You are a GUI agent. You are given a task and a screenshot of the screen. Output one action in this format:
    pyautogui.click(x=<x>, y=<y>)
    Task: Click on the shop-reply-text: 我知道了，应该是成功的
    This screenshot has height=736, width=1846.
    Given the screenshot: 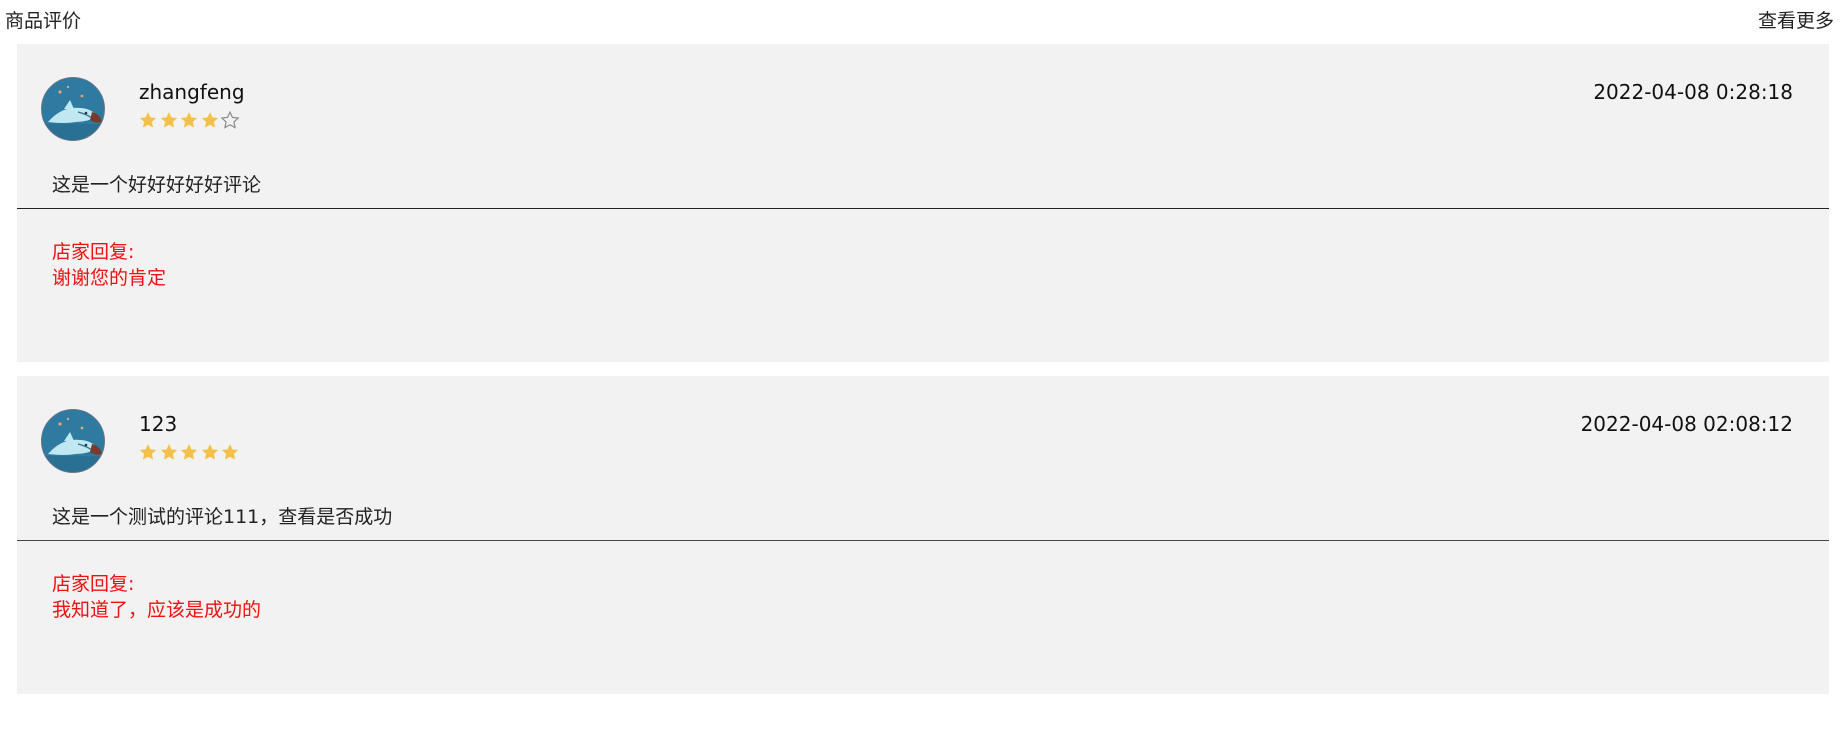 What is the action you would take?
    pyautogui.click(x=157, y=610)
    